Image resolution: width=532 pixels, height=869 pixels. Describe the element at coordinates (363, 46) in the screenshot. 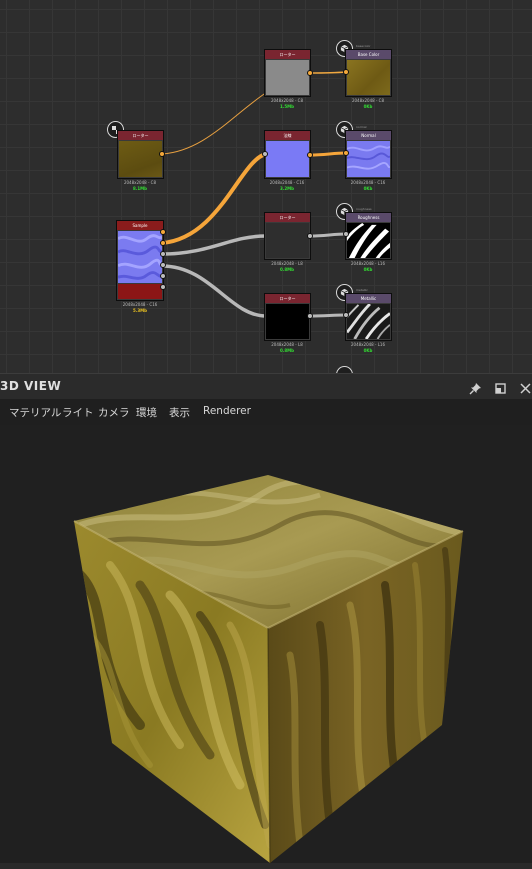

I see `output-label: basecolor` at that location.